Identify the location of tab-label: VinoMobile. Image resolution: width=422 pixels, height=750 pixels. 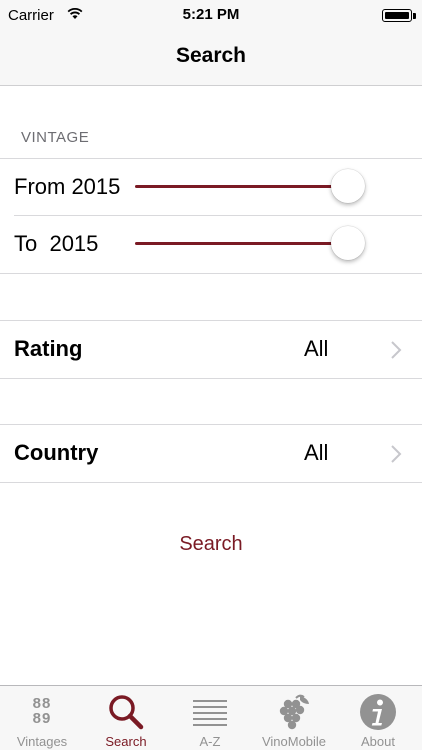
(294, 741).